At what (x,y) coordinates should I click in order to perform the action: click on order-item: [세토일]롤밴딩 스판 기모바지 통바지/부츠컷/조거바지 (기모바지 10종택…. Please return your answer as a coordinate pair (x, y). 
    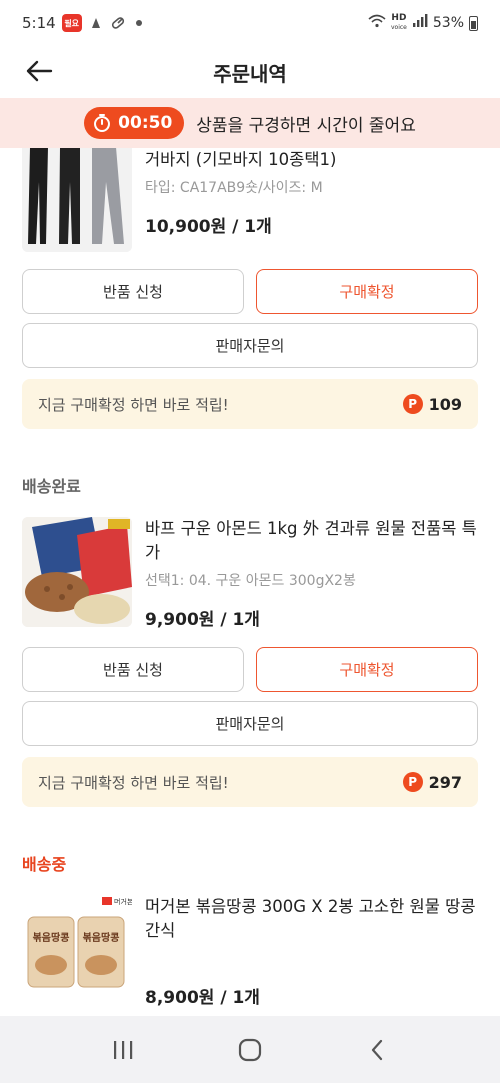
    Looking at the image, I should click on (250, 200).